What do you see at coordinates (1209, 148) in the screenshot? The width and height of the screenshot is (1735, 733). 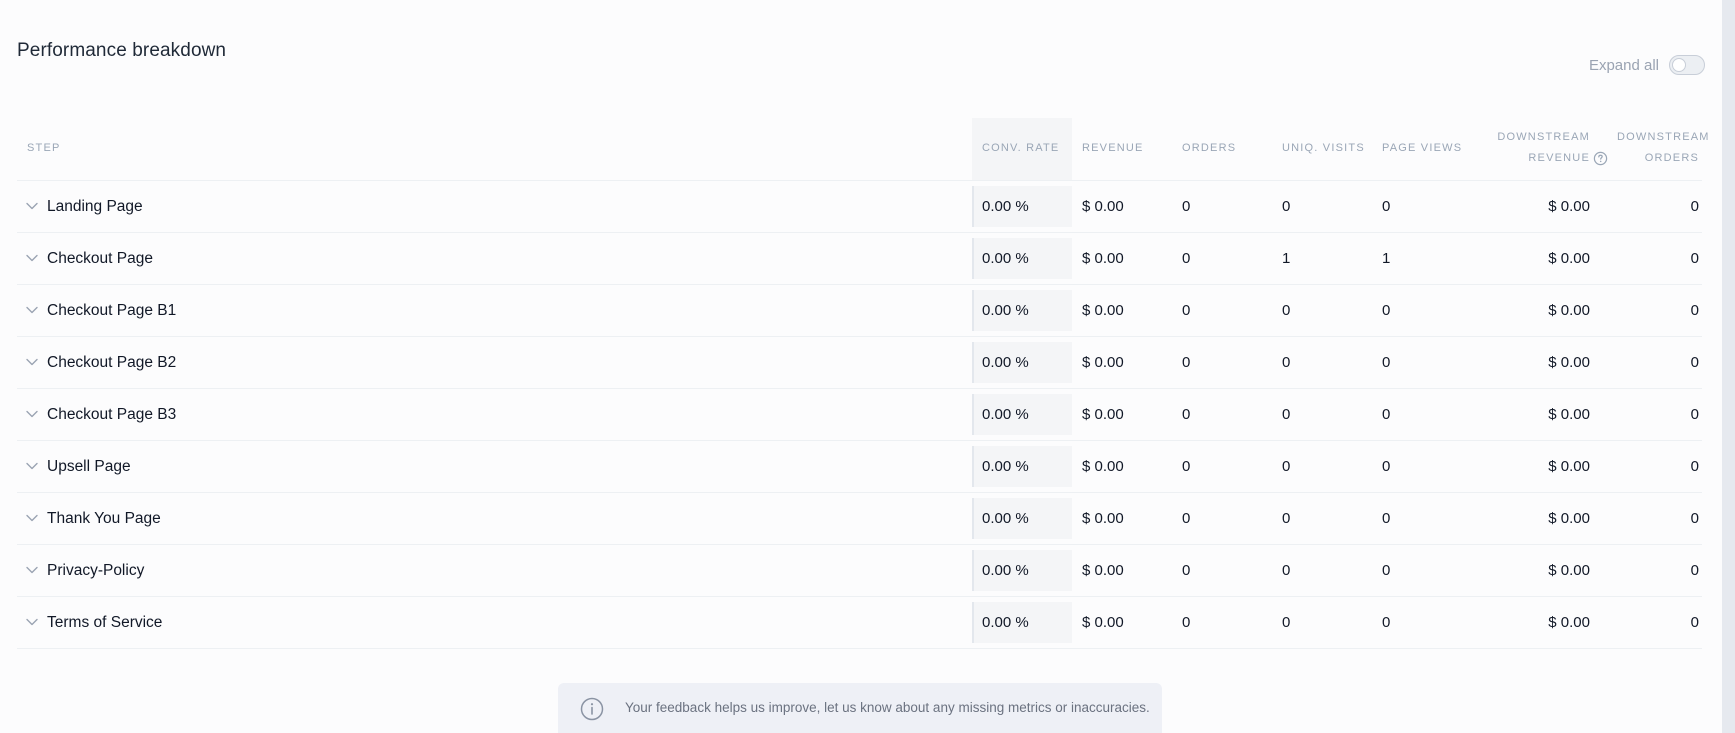 I see `header-orders: ORDERS` at bounding box center [1209, 148].